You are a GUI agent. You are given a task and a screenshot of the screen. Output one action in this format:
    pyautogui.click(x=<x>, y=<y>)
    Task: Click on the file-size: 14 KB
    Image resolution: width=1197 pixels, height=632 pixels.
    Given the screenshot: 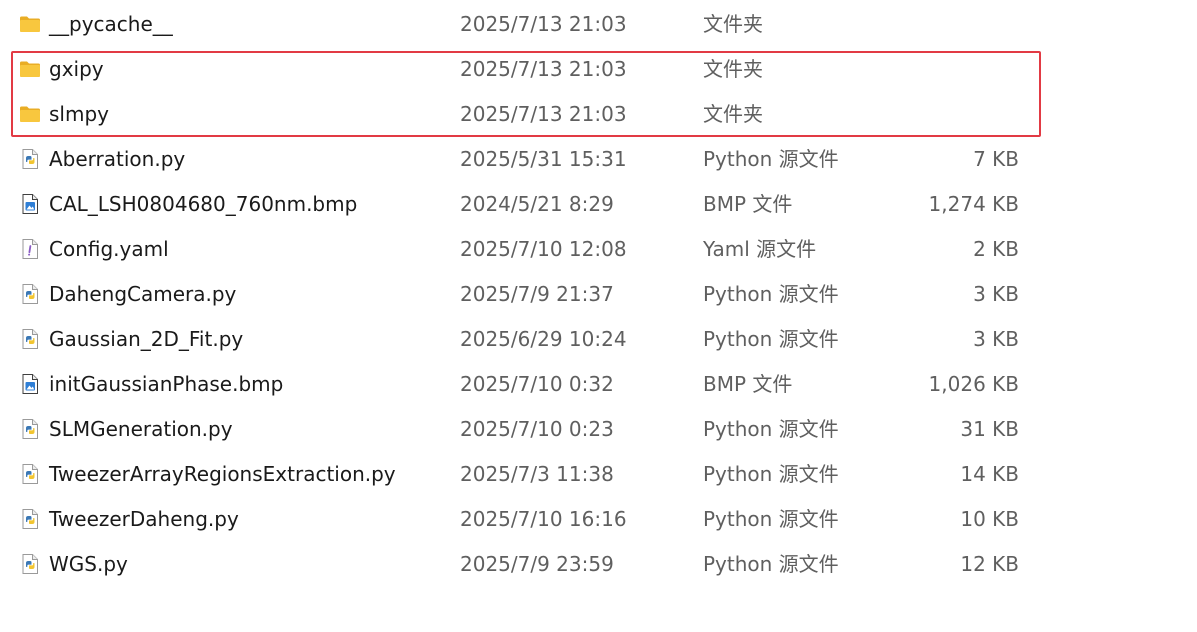 What is the action you would take?
    pyautogui.click(x=989, y=474)
    